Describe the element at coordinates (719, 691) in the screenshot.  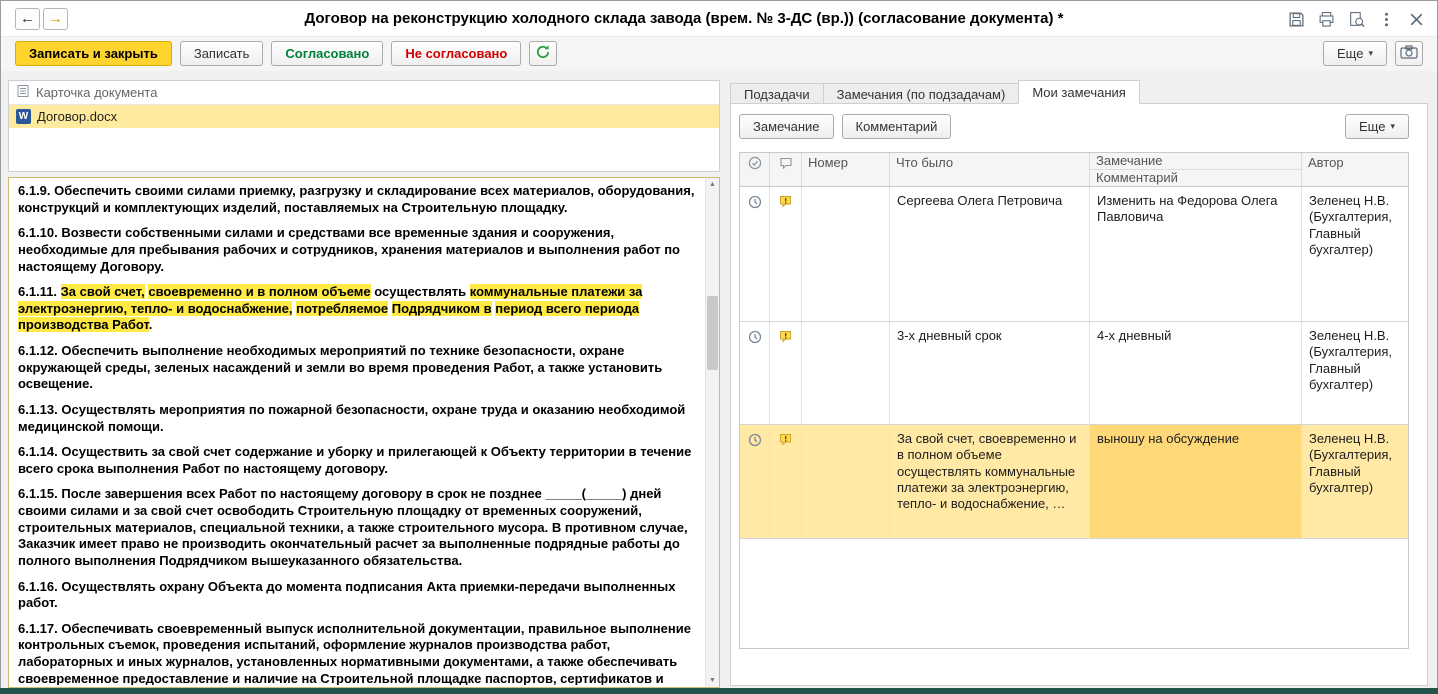
I see `window-bottom-edge` at that location.